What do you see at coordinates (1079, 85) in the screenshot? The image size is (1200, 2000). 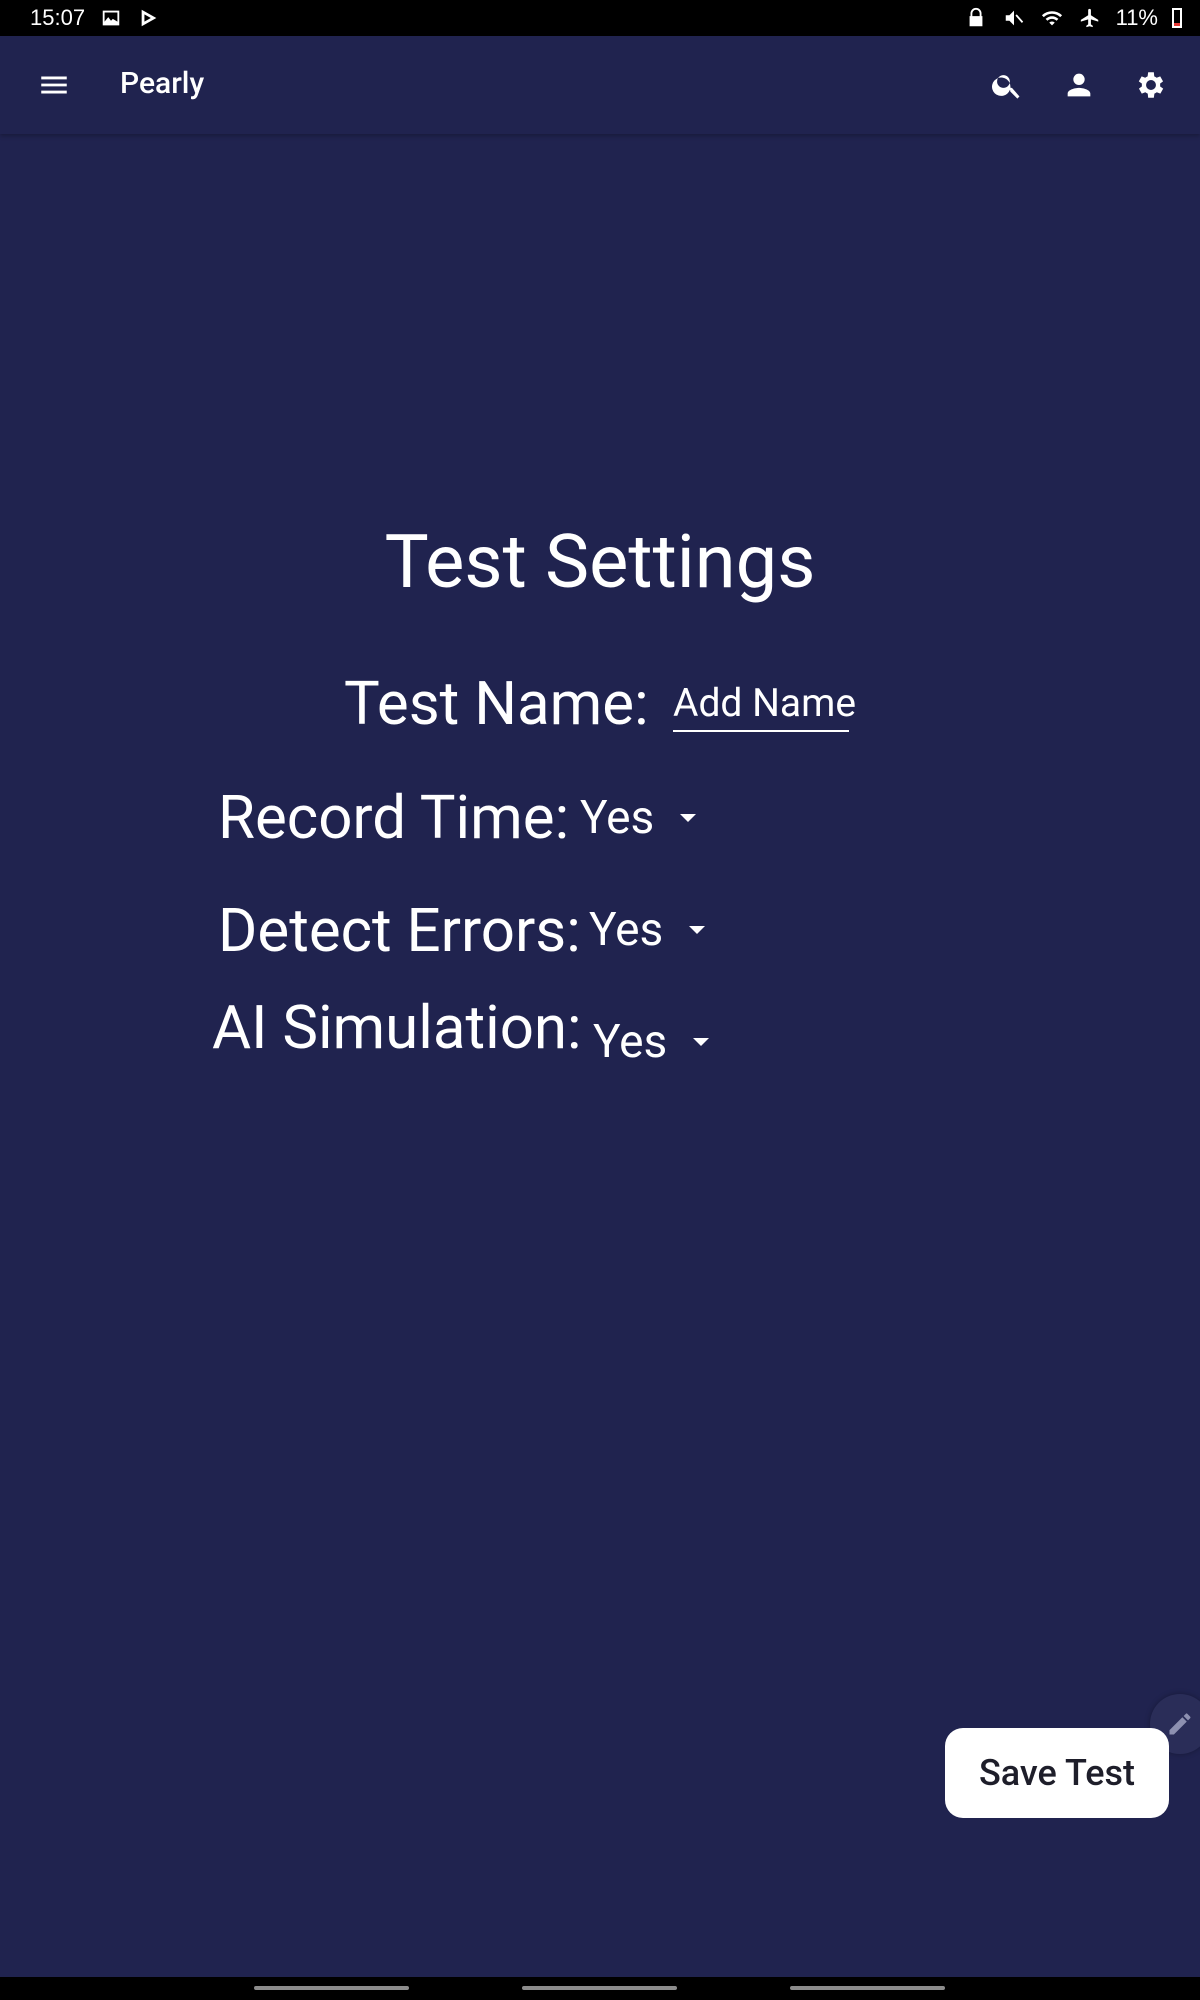 I see `account-icon` at bounding box center [1079, 85].